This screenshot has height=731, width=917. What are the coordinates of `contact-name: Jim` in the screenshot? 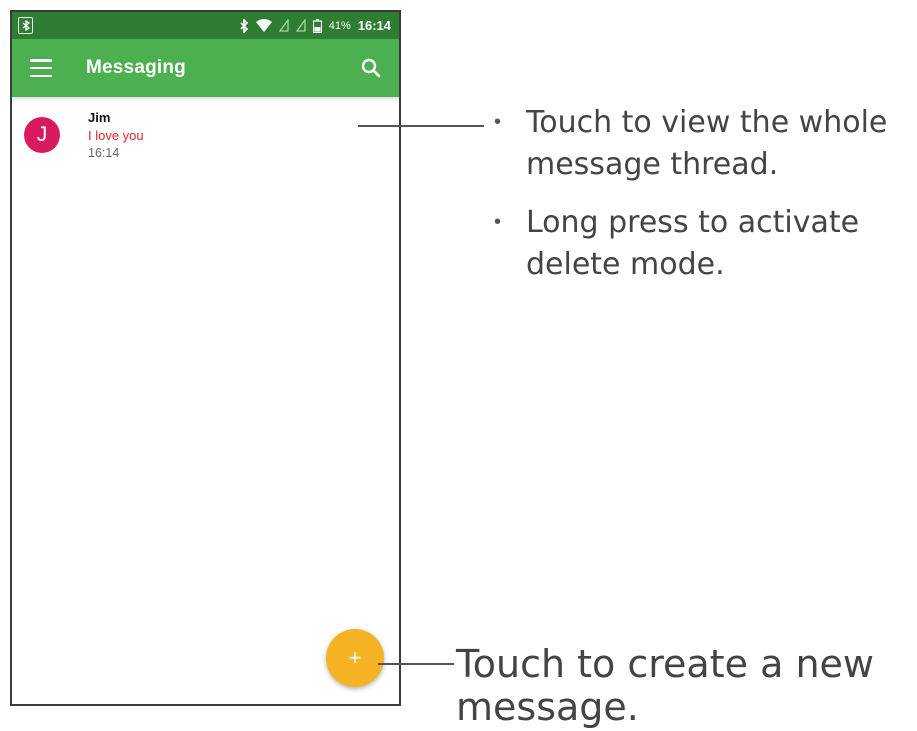 It's located at (99, 117).